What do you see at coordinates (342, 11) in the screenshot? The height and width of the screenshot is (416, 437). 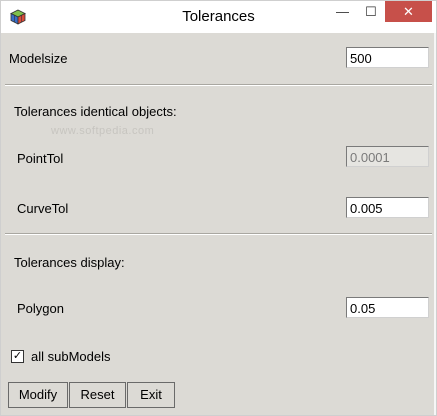 I see `minimize-button: —` at bounding box center [342, 11].